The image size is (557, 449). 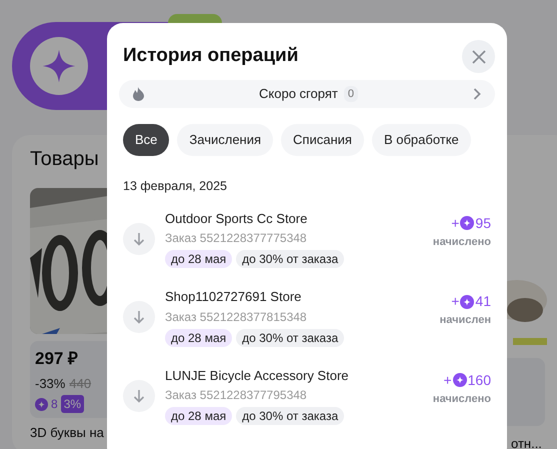 What do you see at coordinates (298, 94) in the screenshot?
I see `burn-label: Скоро сгорят` at bounding box center [298, 94].